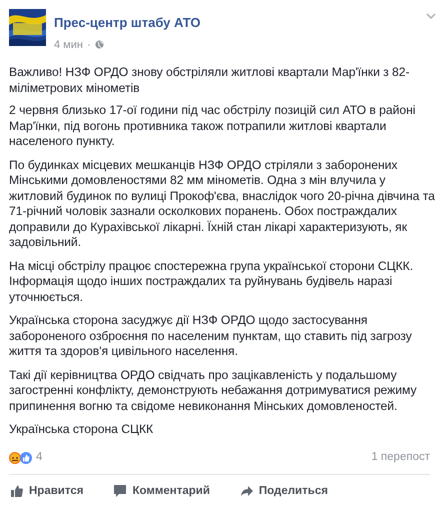  What do you see at coordinates (127, 22) in the screenshot?
I see `page-name-link: Прес-центр штабу АТО` at bounding box center [127, 22].